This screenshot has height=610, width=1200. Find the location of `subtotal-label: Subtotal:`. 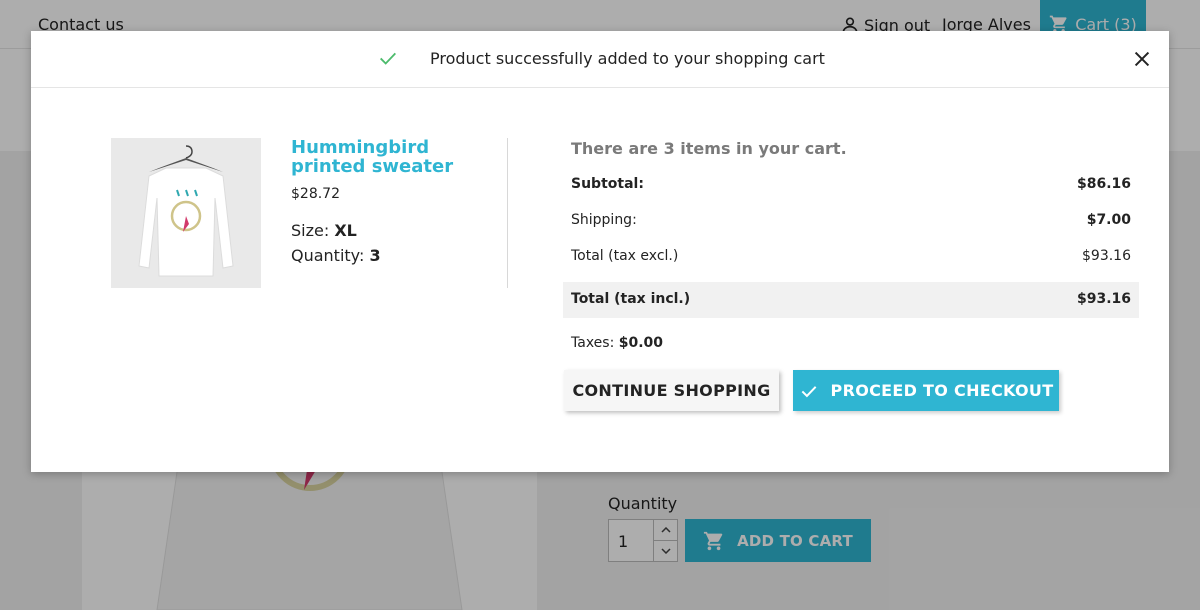

subtotal-label: Subtotal: is located at coordinates (607, 184).